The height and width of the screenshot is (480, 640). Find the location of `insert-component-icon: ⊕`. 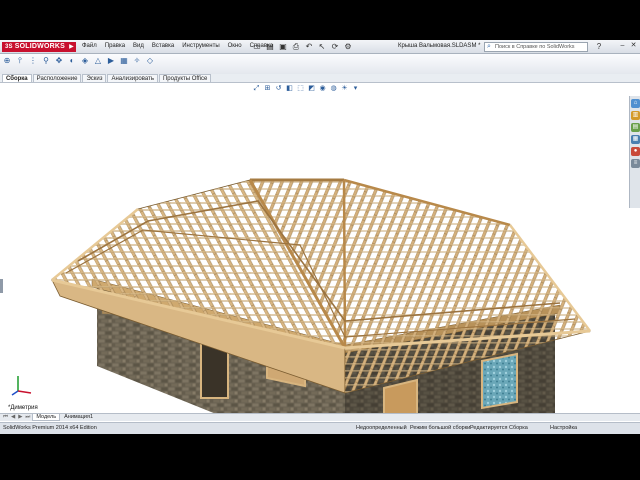

insert-component-icon: ⊕ is located at coordinates (7, 61).